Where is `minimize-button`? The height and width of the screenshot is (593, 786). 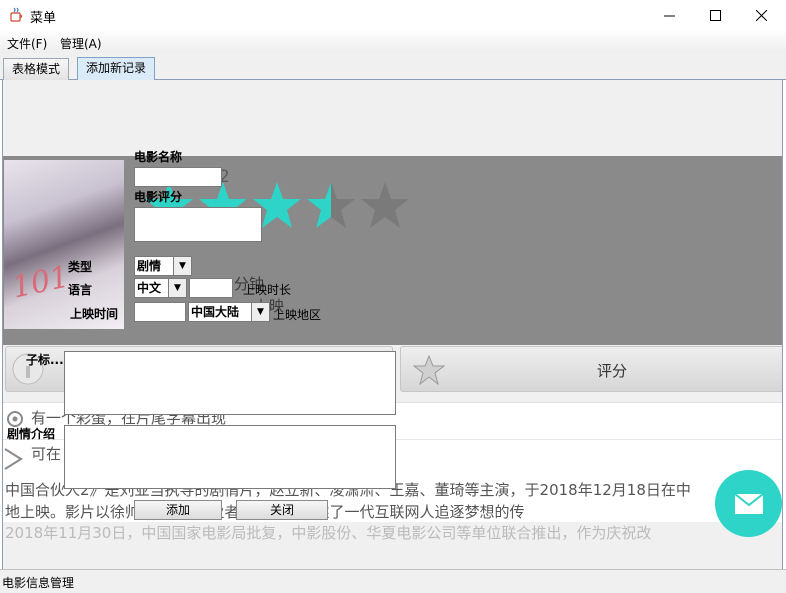 minimize-button is located at coordinates (669, 15).